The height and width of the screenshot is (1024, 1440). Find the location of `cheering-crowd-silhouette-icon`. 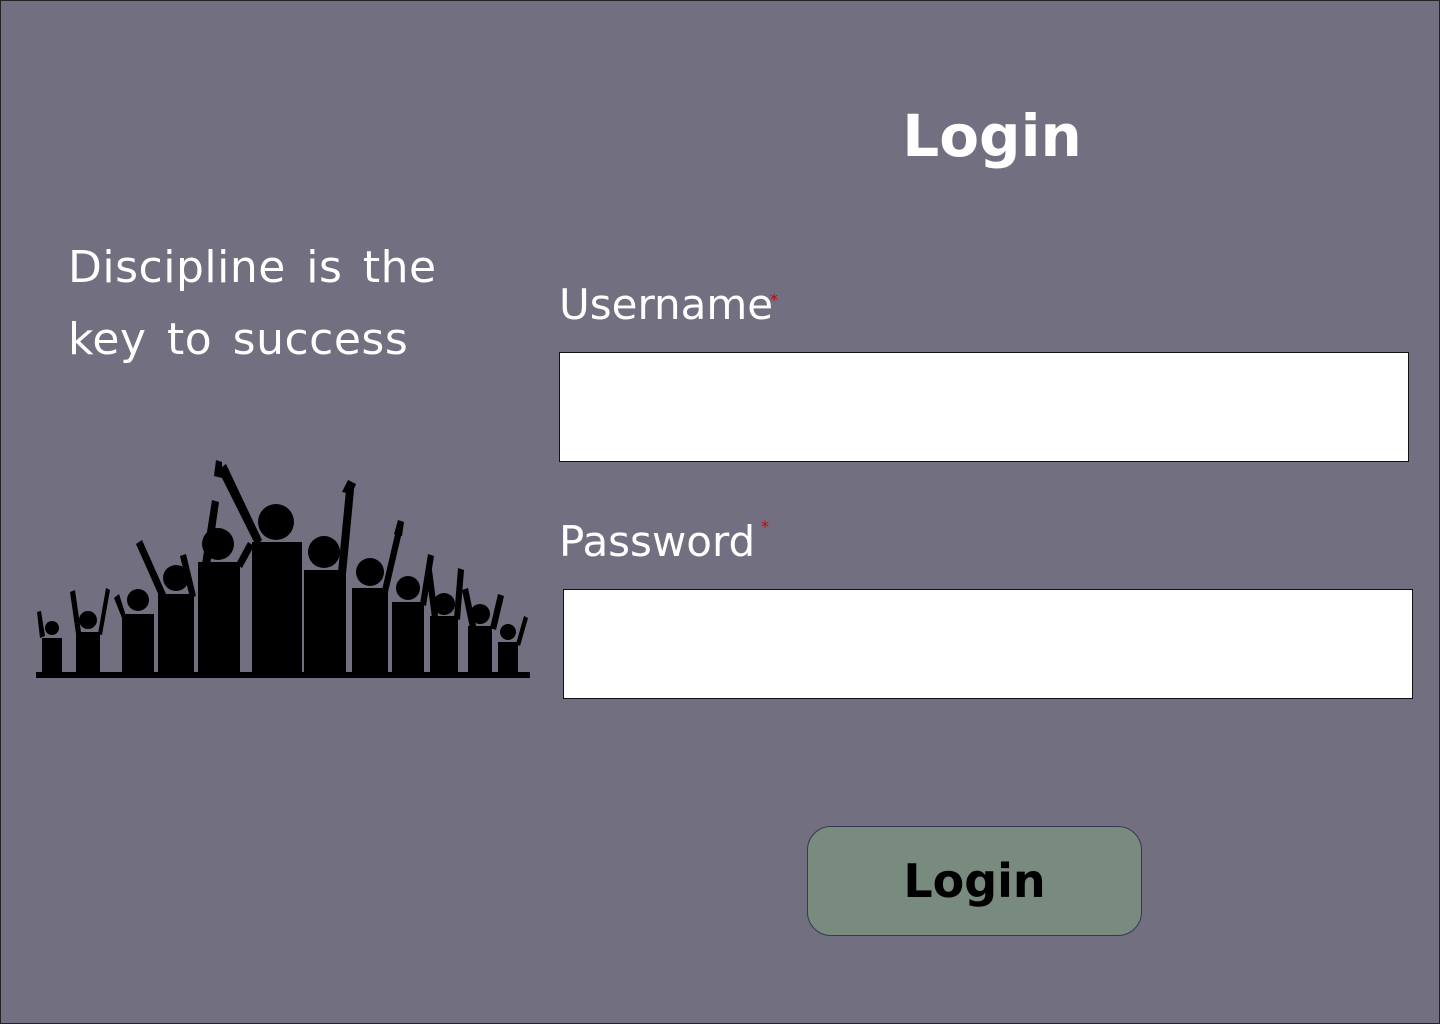

cheering-crowd-silhouette-icon is located at coordinates (283, 569).